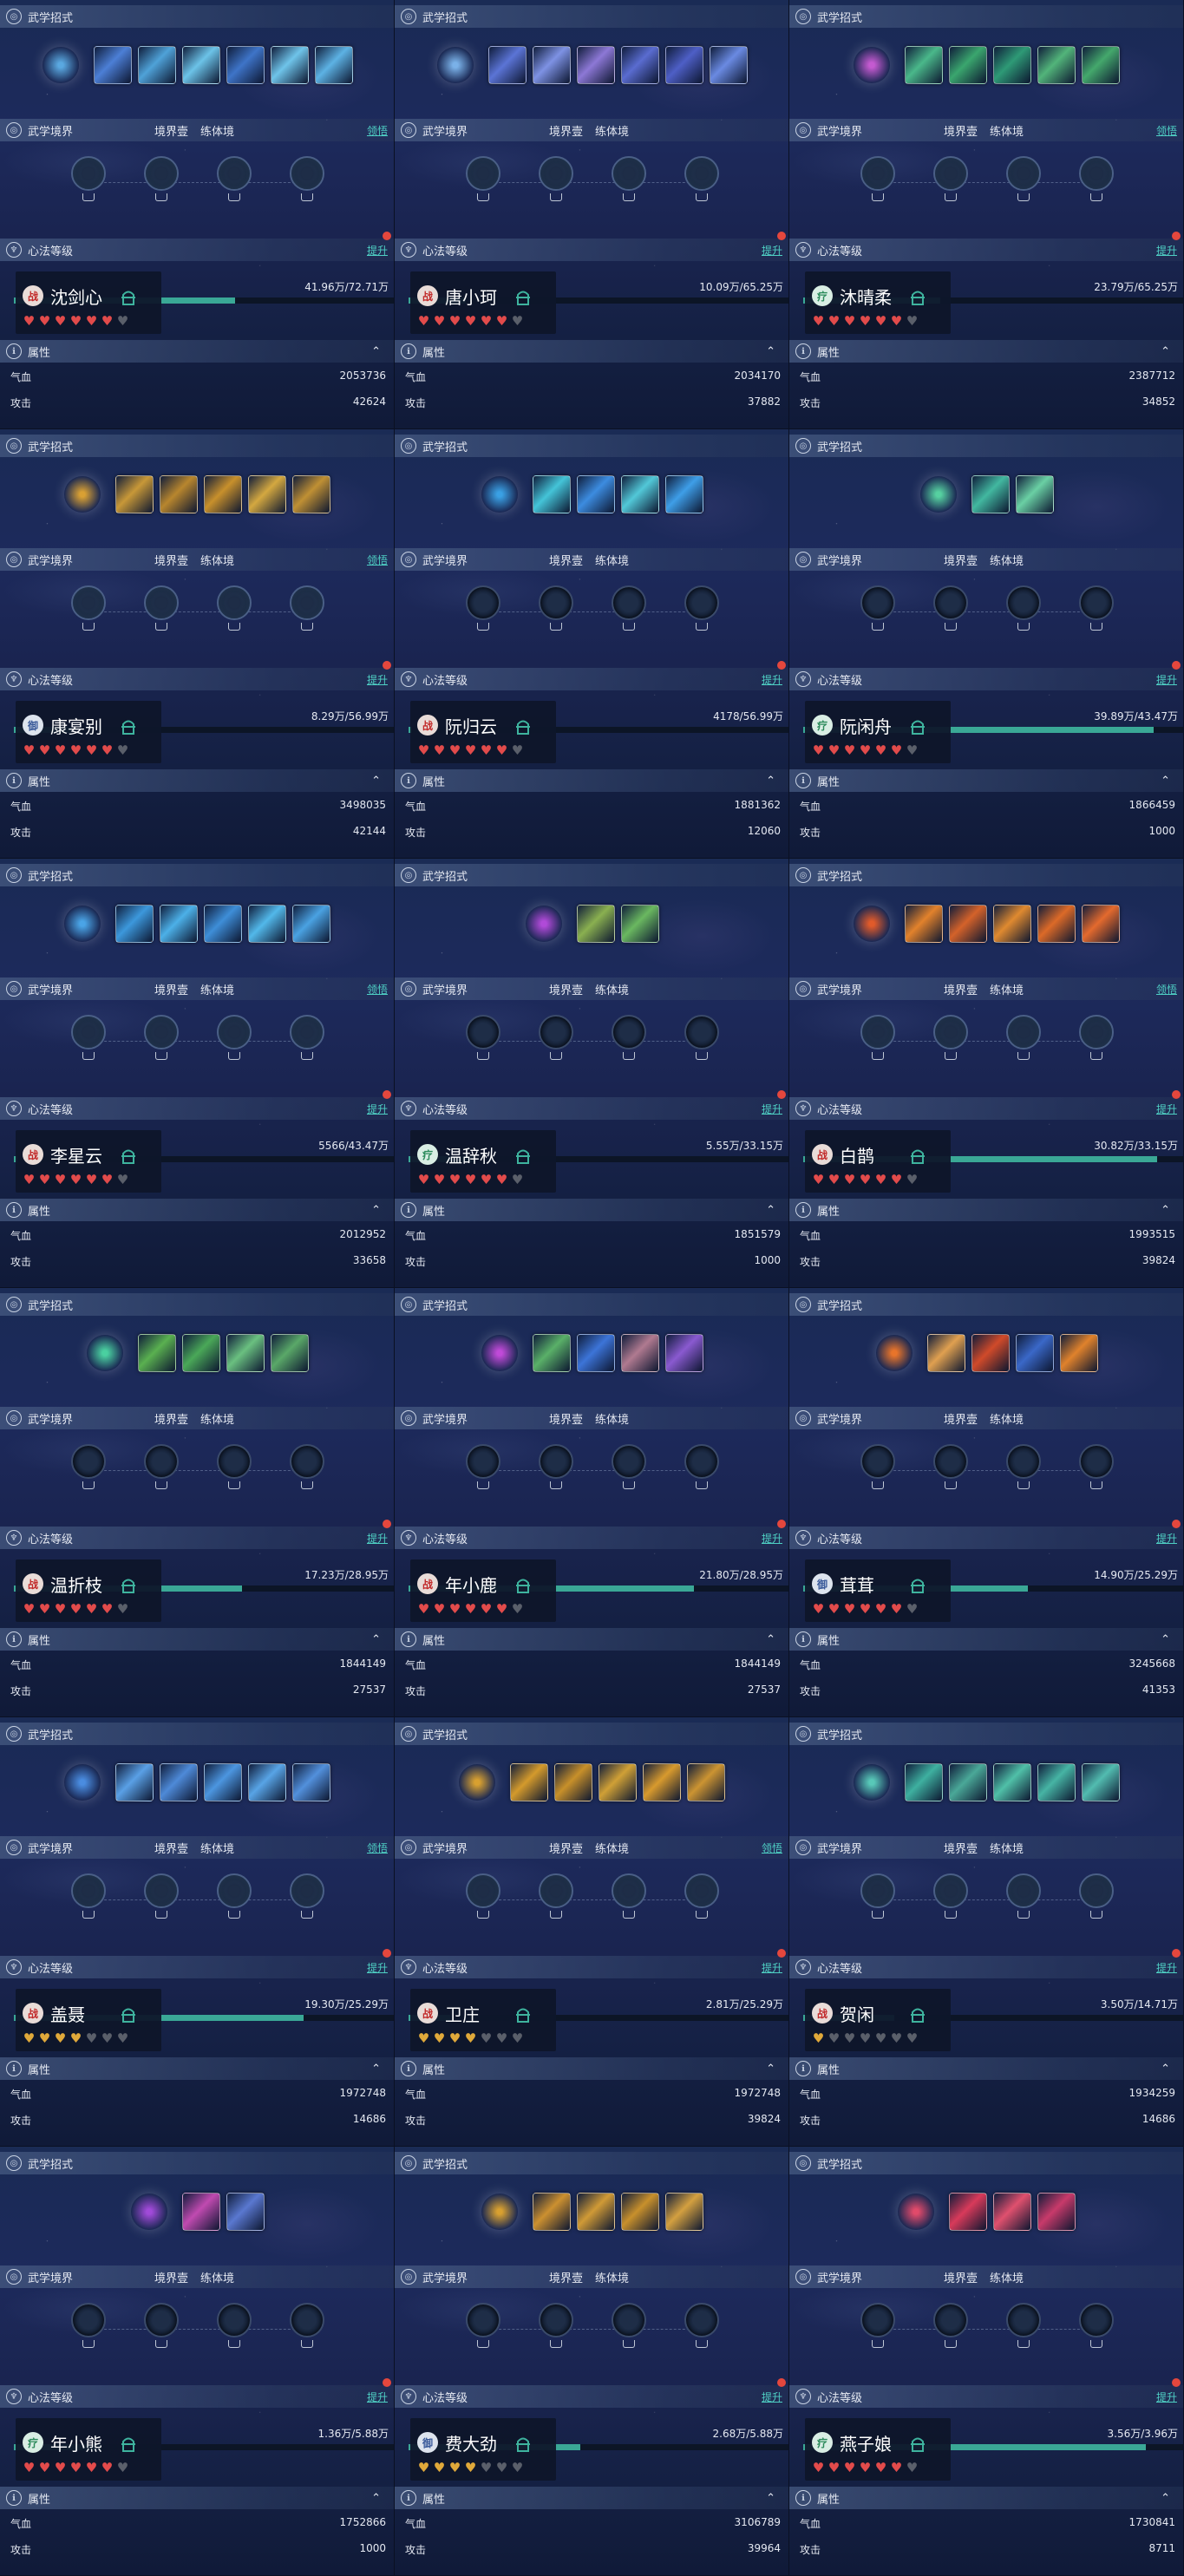  I want to click on character-card: 战 年小鹿 ♥ ♥ ♥ ♥ ♥ ♥ ♥, so click(483, 1590).